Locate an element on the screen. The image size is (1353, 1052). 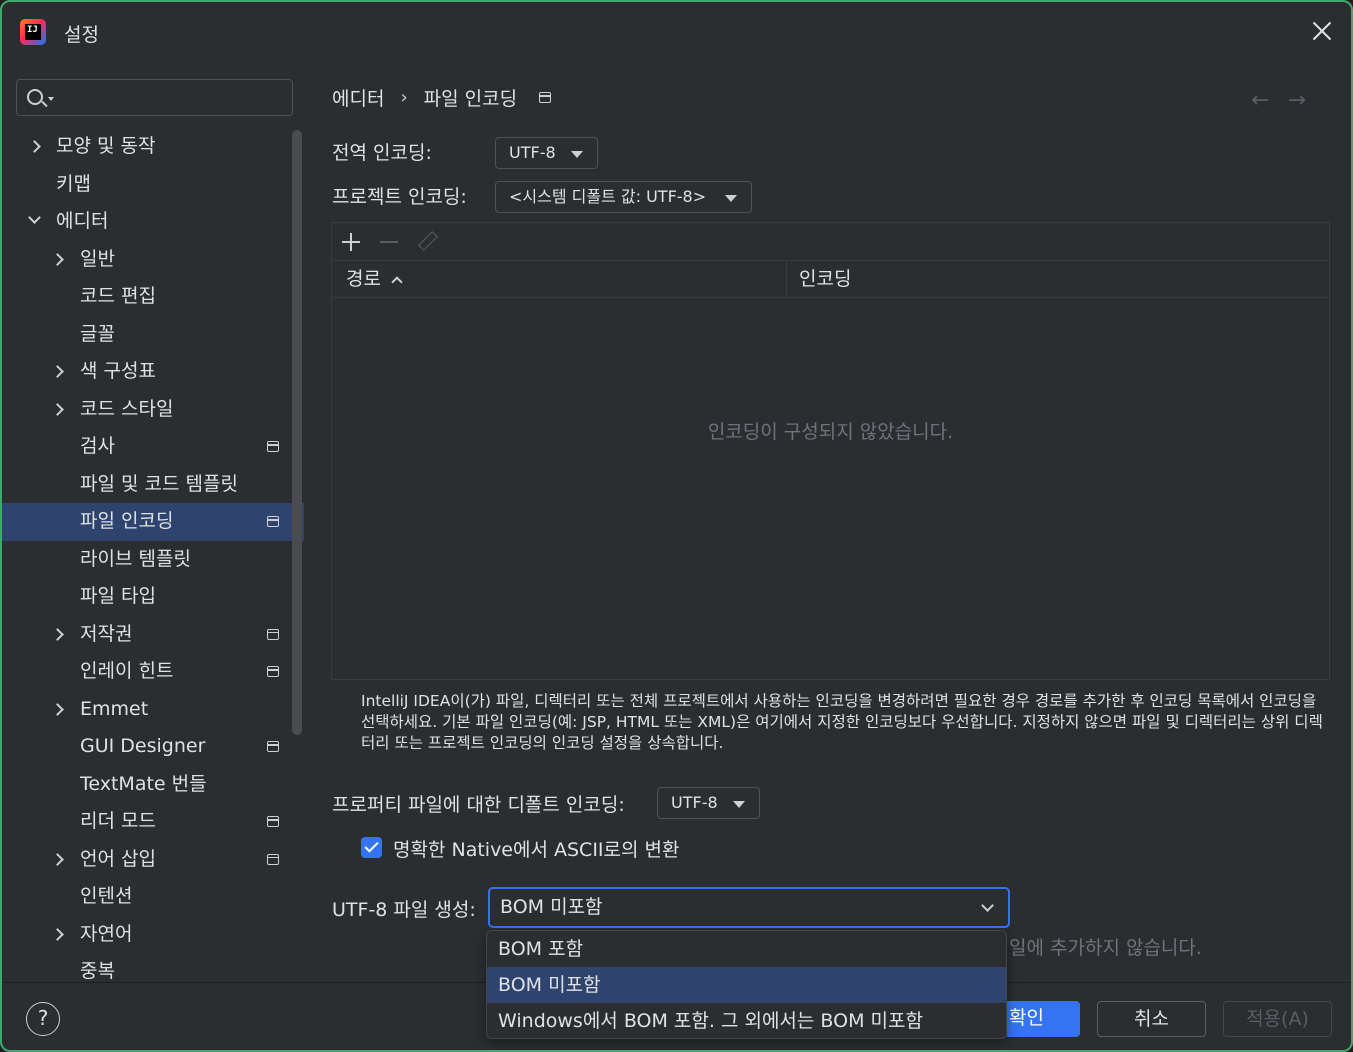
sidebar-item: 파일 및 코드 템플릿 is located at coordinates (153, 485).